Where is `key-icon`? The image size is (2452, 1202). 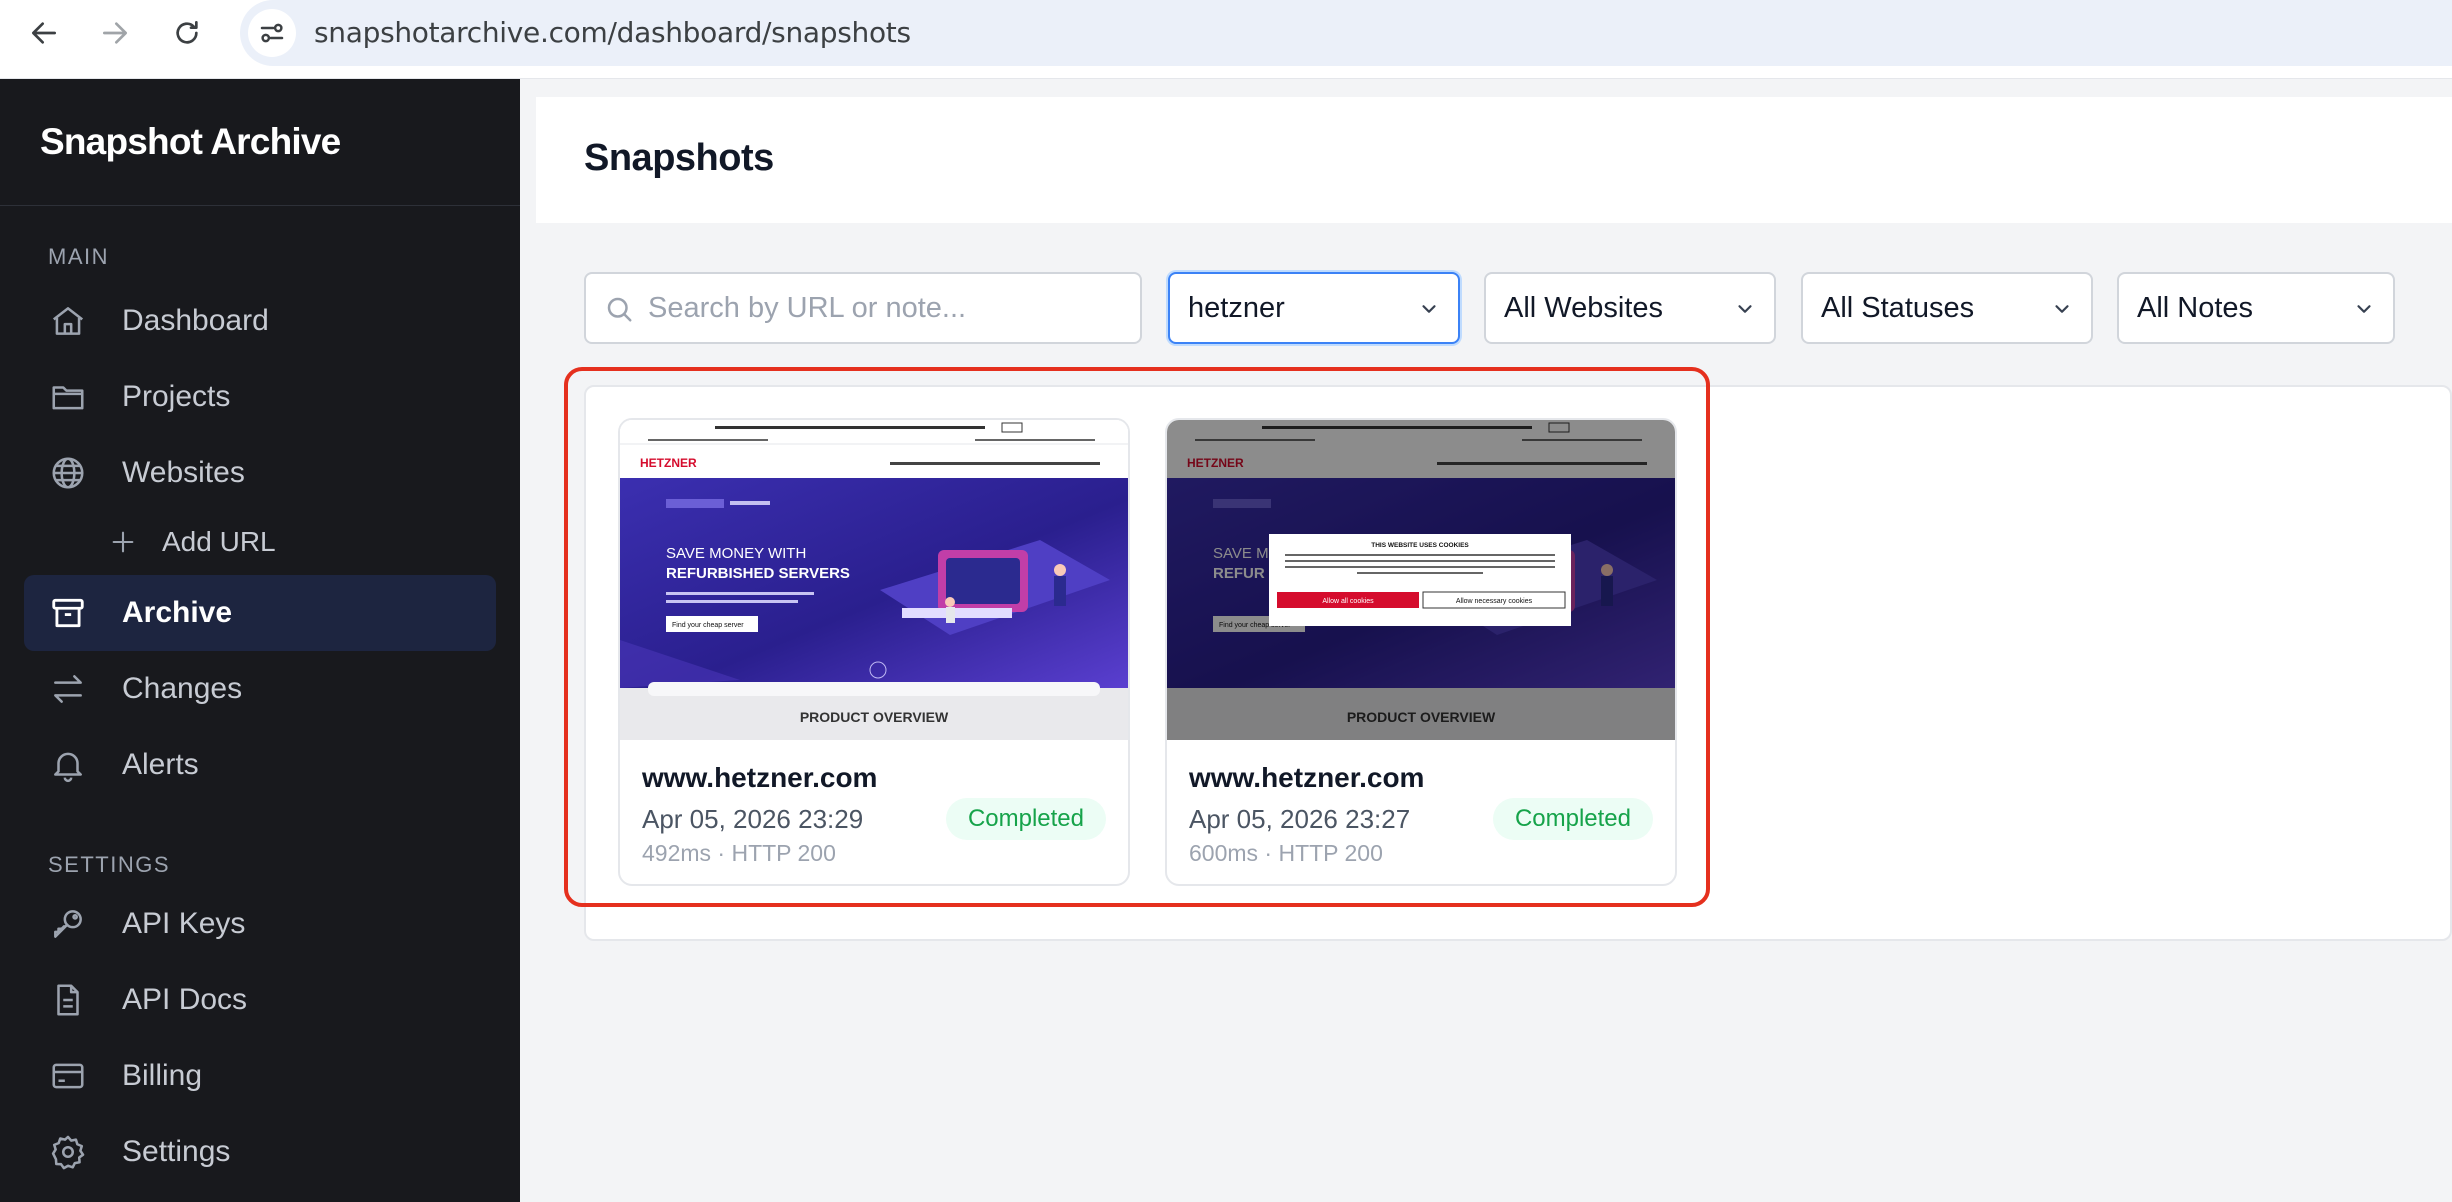
key-icon is located at coordinates (68, 924).